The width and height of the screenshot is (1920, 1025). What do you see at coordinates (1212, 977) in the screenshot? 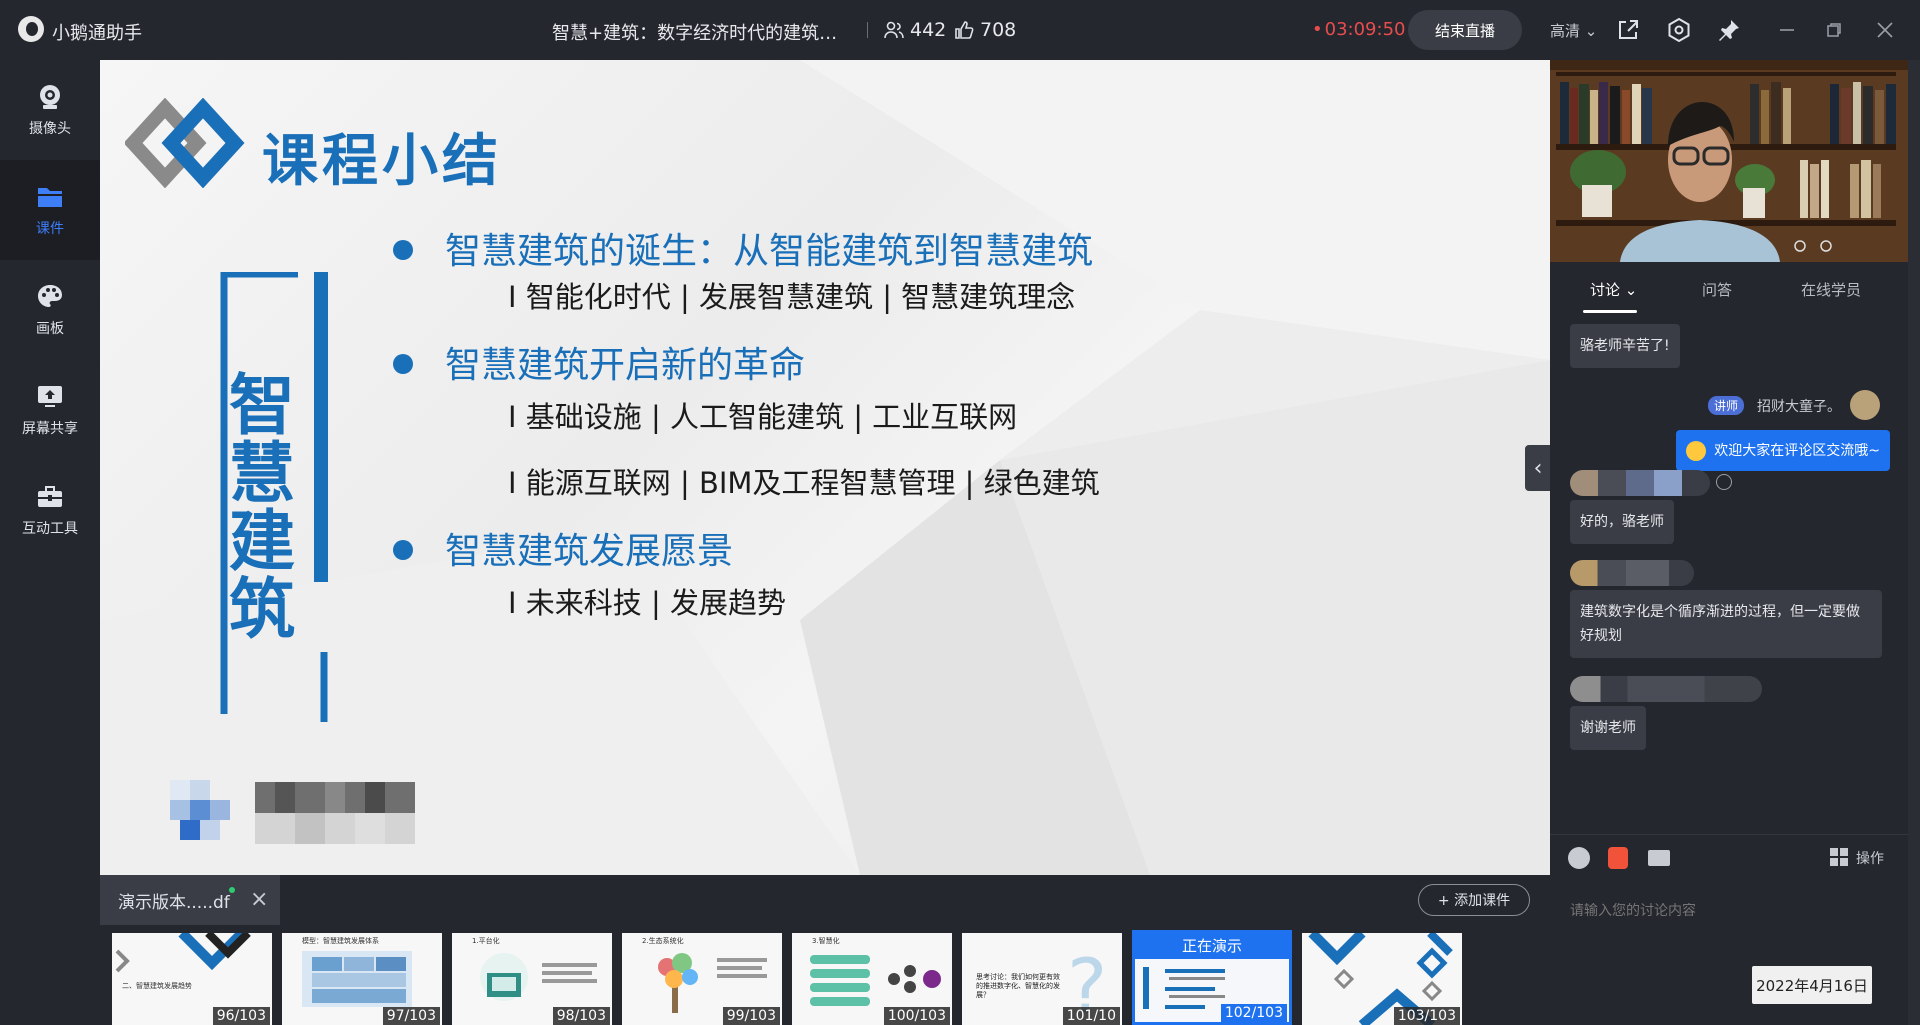
I see `slide-thumbnail-current: 正在演示 102/103` at bounding box center [1212, 977].